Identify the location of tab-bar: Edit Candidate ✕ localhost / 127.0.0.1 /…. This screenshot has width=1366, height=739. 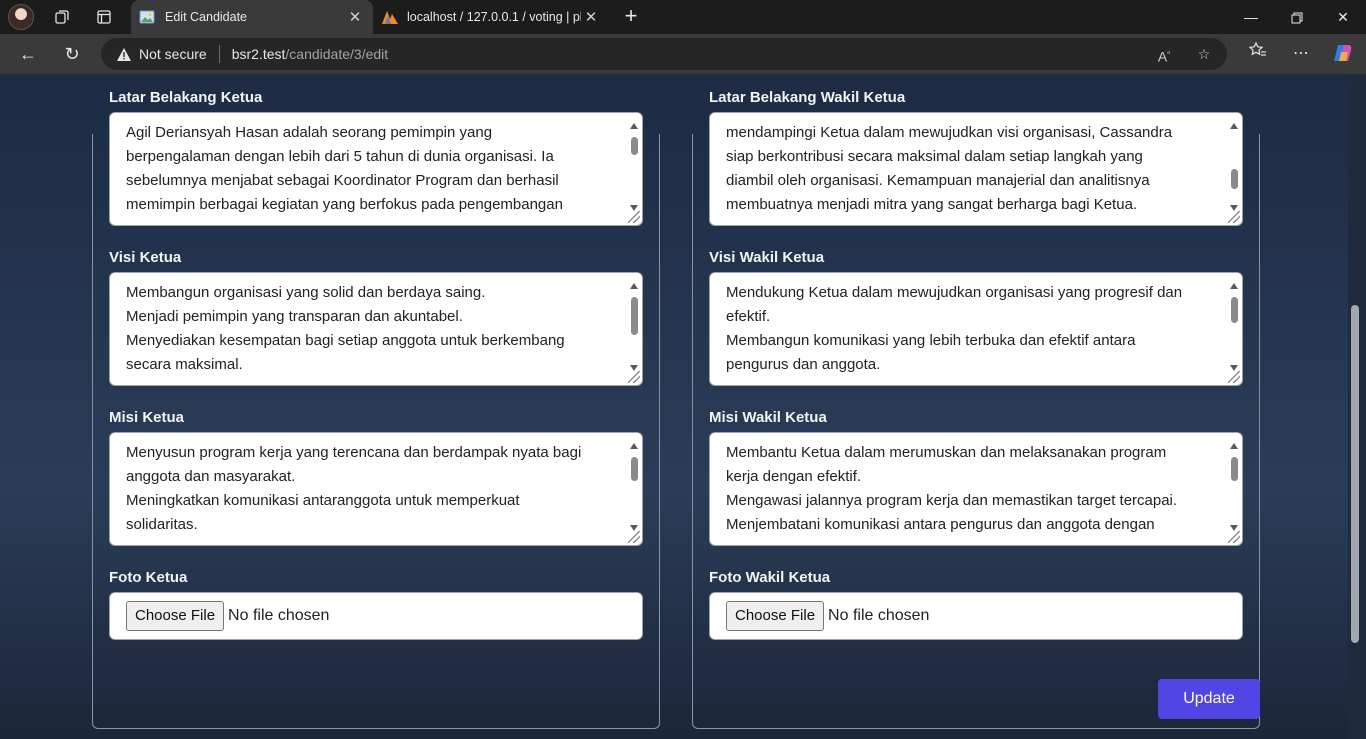
(683, 17).